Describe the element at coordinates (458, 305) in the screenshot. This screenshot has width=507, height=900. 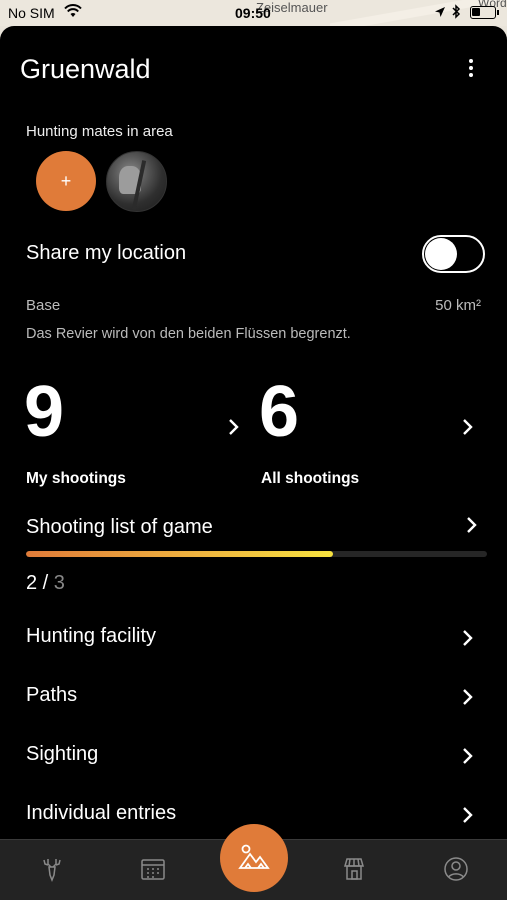
I see `base-area-value: 50 km²` at that location.